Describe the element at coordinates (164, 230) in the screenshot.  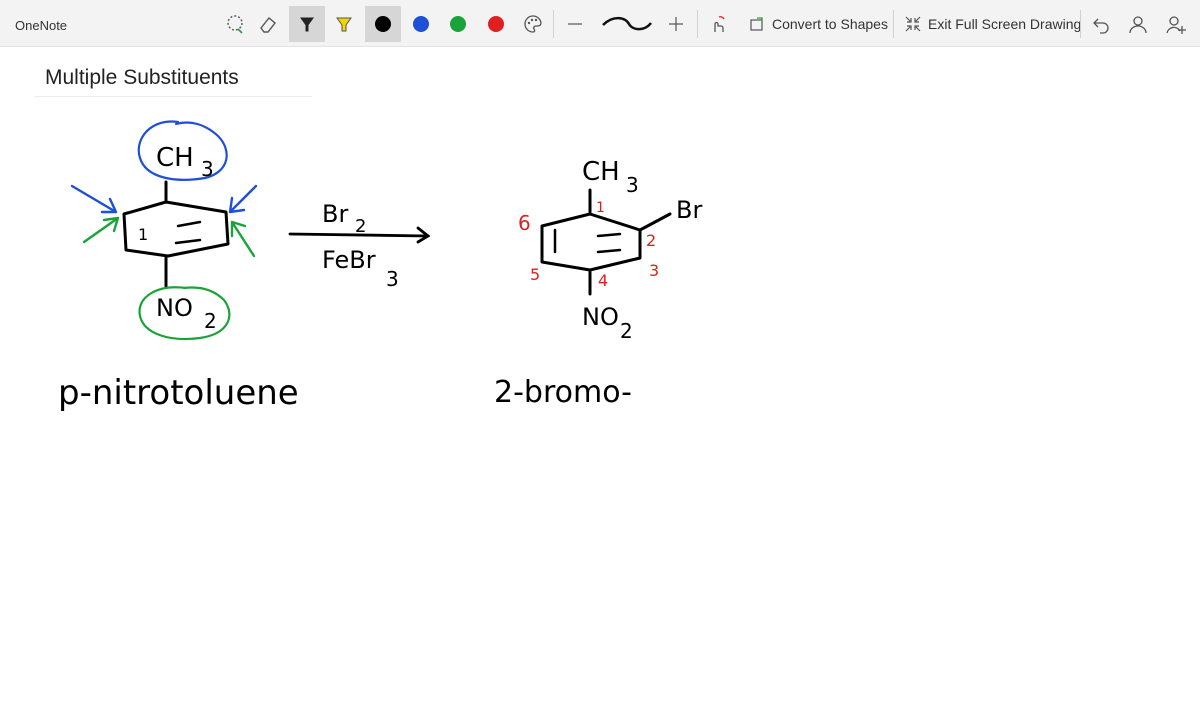
I see `left-molecule: CH 3 1 NO 2` at that location.